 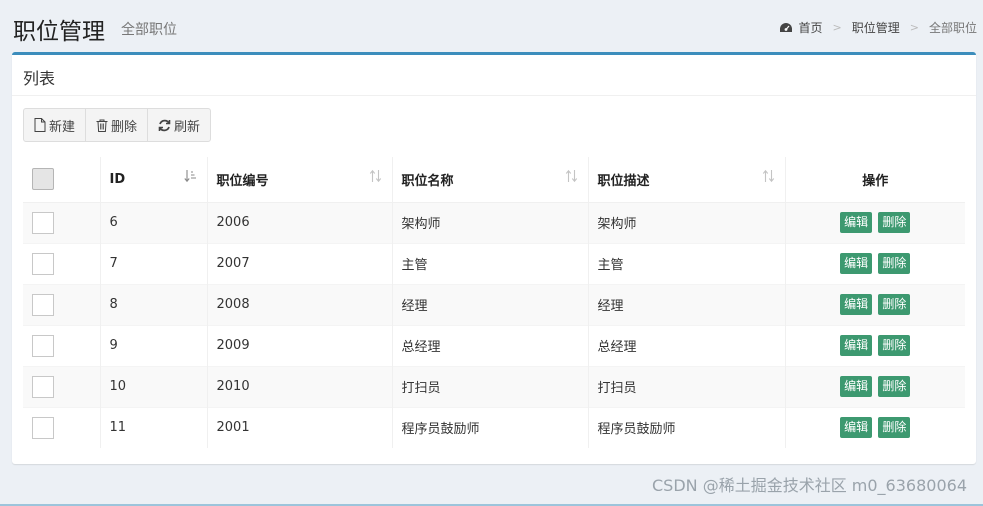 What do you see at coordinates (300, 386) in the screenshot?
I see `cell-code: 2010` at bounding box center [300, 386].